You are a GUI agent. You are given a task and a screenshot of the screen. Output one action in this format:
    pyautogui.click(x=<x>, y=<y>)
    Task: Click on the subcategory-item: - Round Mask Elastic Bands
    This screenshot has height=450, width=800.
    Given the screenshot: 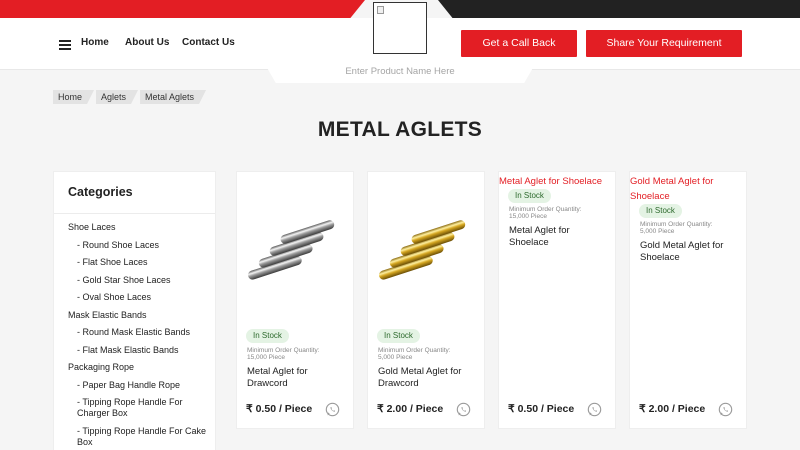 What is the action you would take?
    pyautogui.click(x=141, y=332)
    